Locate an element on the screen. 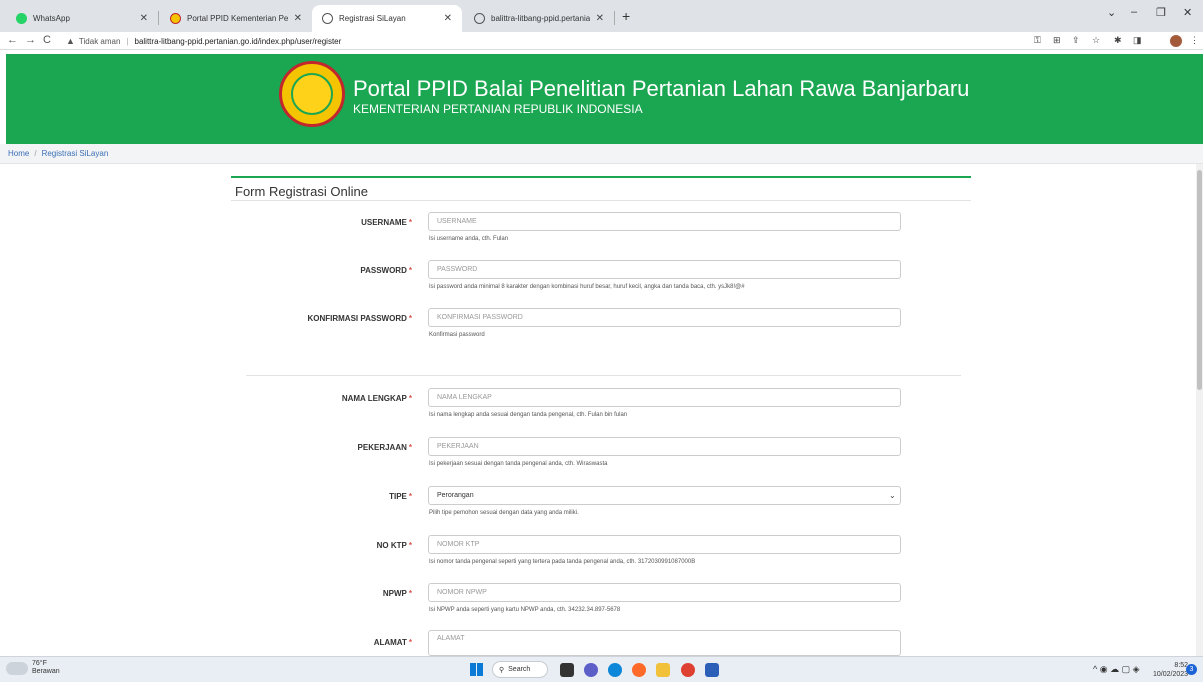 The width and height of the screenshot is (1203, 682). file-explorer-icon is located at coordinates (663, 670).